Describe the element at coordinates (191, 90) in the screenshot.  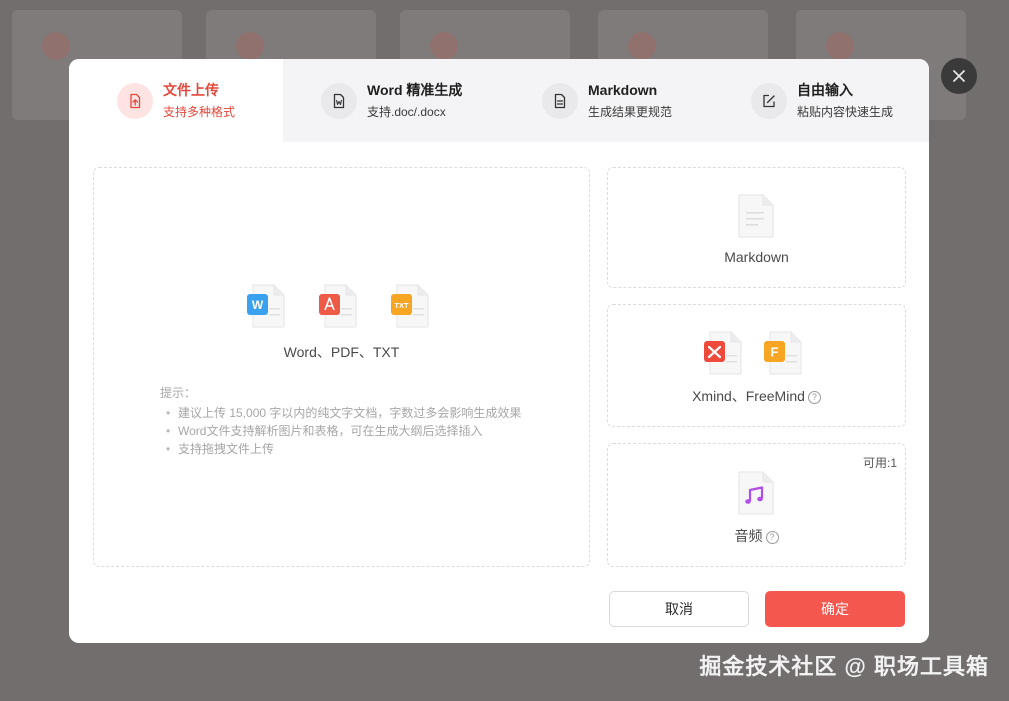
I see `tab-title: 文件上传` at that location.